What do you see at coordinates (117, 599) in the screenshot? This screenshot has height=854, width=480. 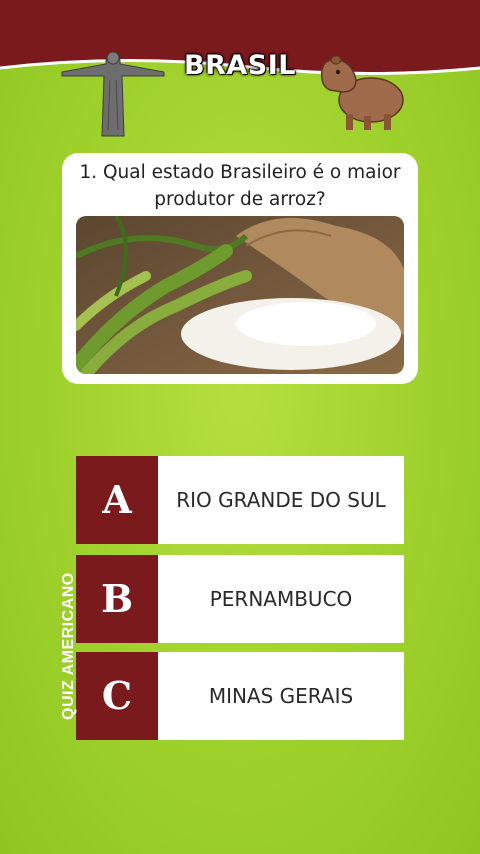 I see `answer-letter: B` at bounding box center [117, 599].